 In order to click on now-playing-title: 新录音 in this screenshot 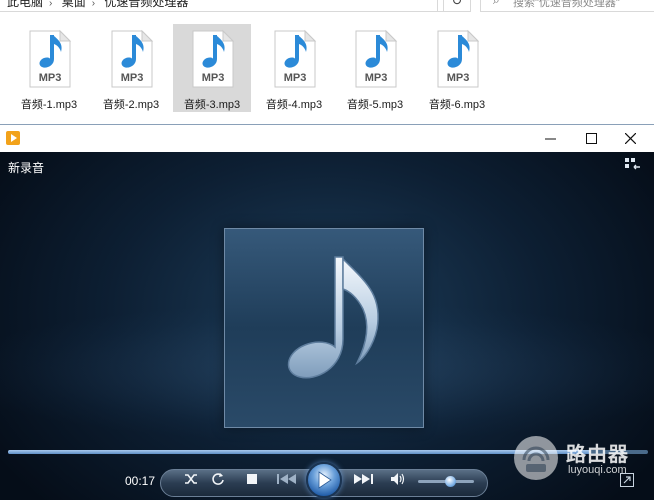, I will do `click(26, 168)`.